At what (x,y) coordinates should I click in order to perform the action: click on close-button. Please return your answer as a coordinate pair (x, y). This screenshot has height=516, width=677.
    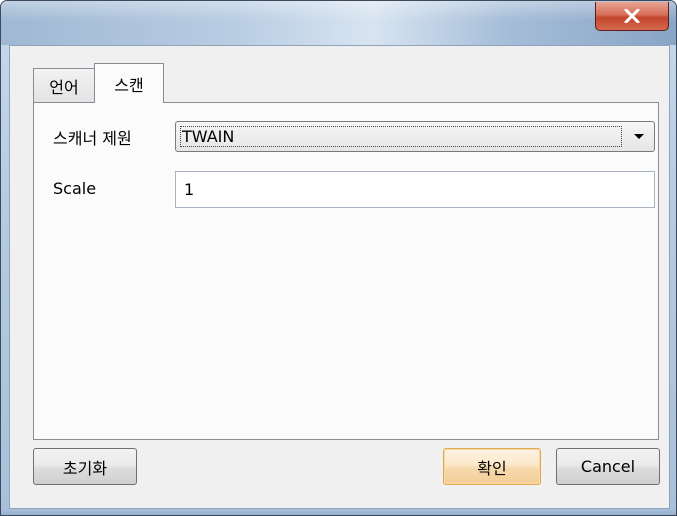
    Looking at the image, I should click on (632, 16).